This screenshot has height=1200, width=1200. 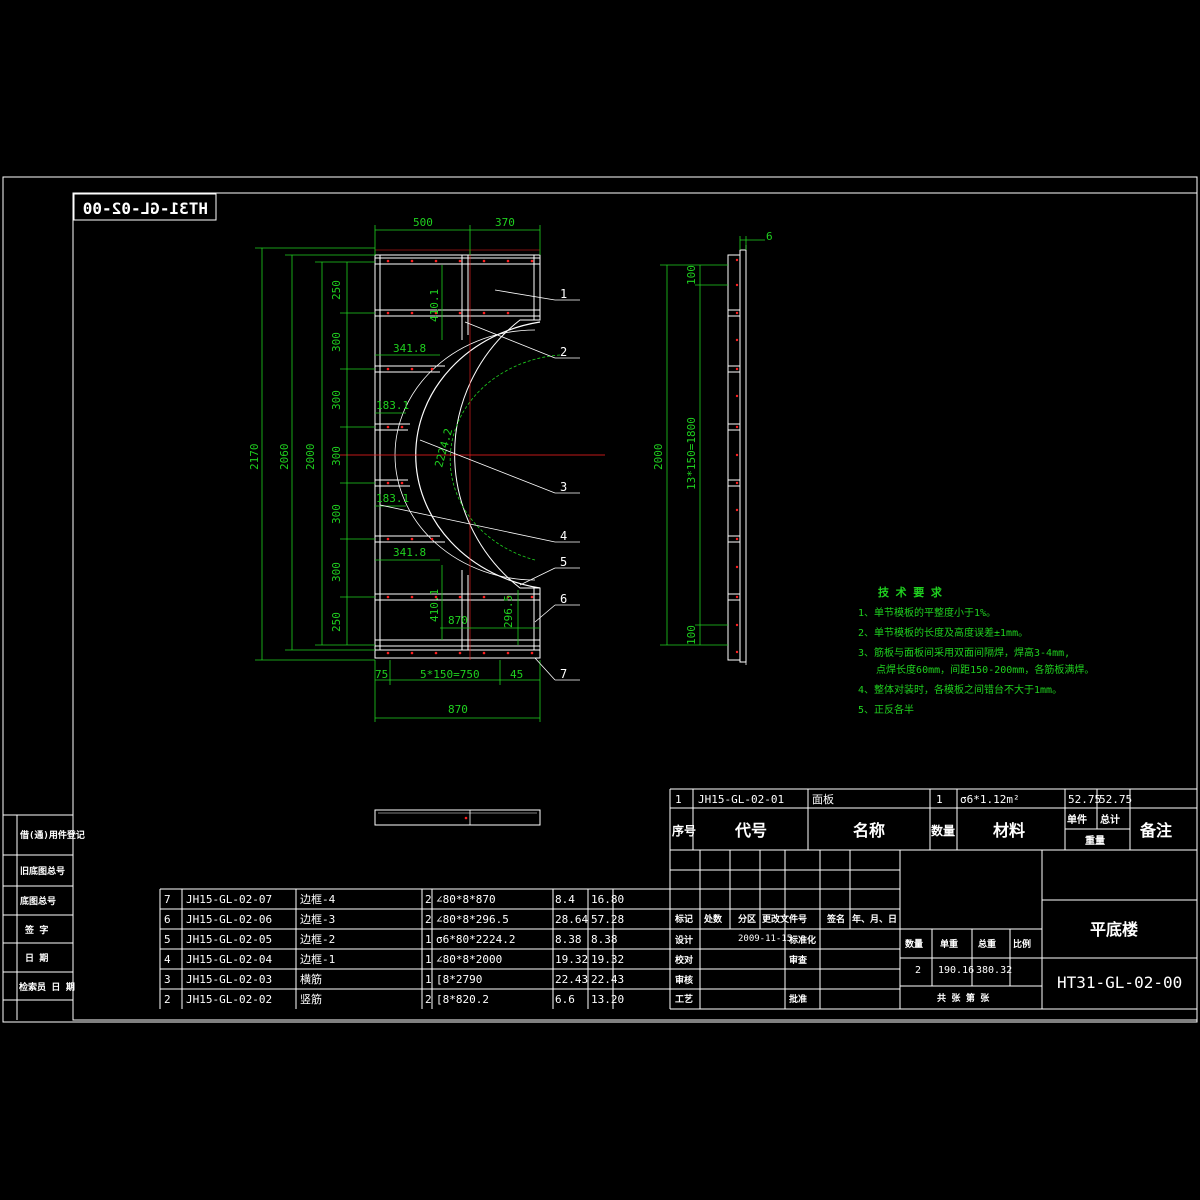 I want to click on dim-spacing-4: 300, so click(x=336, y=456).